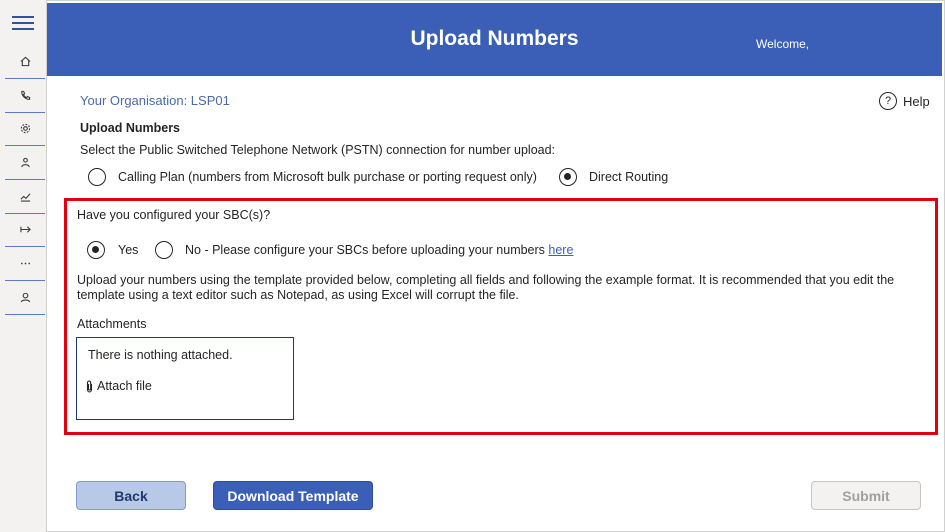  Describe the element at coordinates (112, 324) in the screenshot. I see `attachments-label: Attachments` at that location.